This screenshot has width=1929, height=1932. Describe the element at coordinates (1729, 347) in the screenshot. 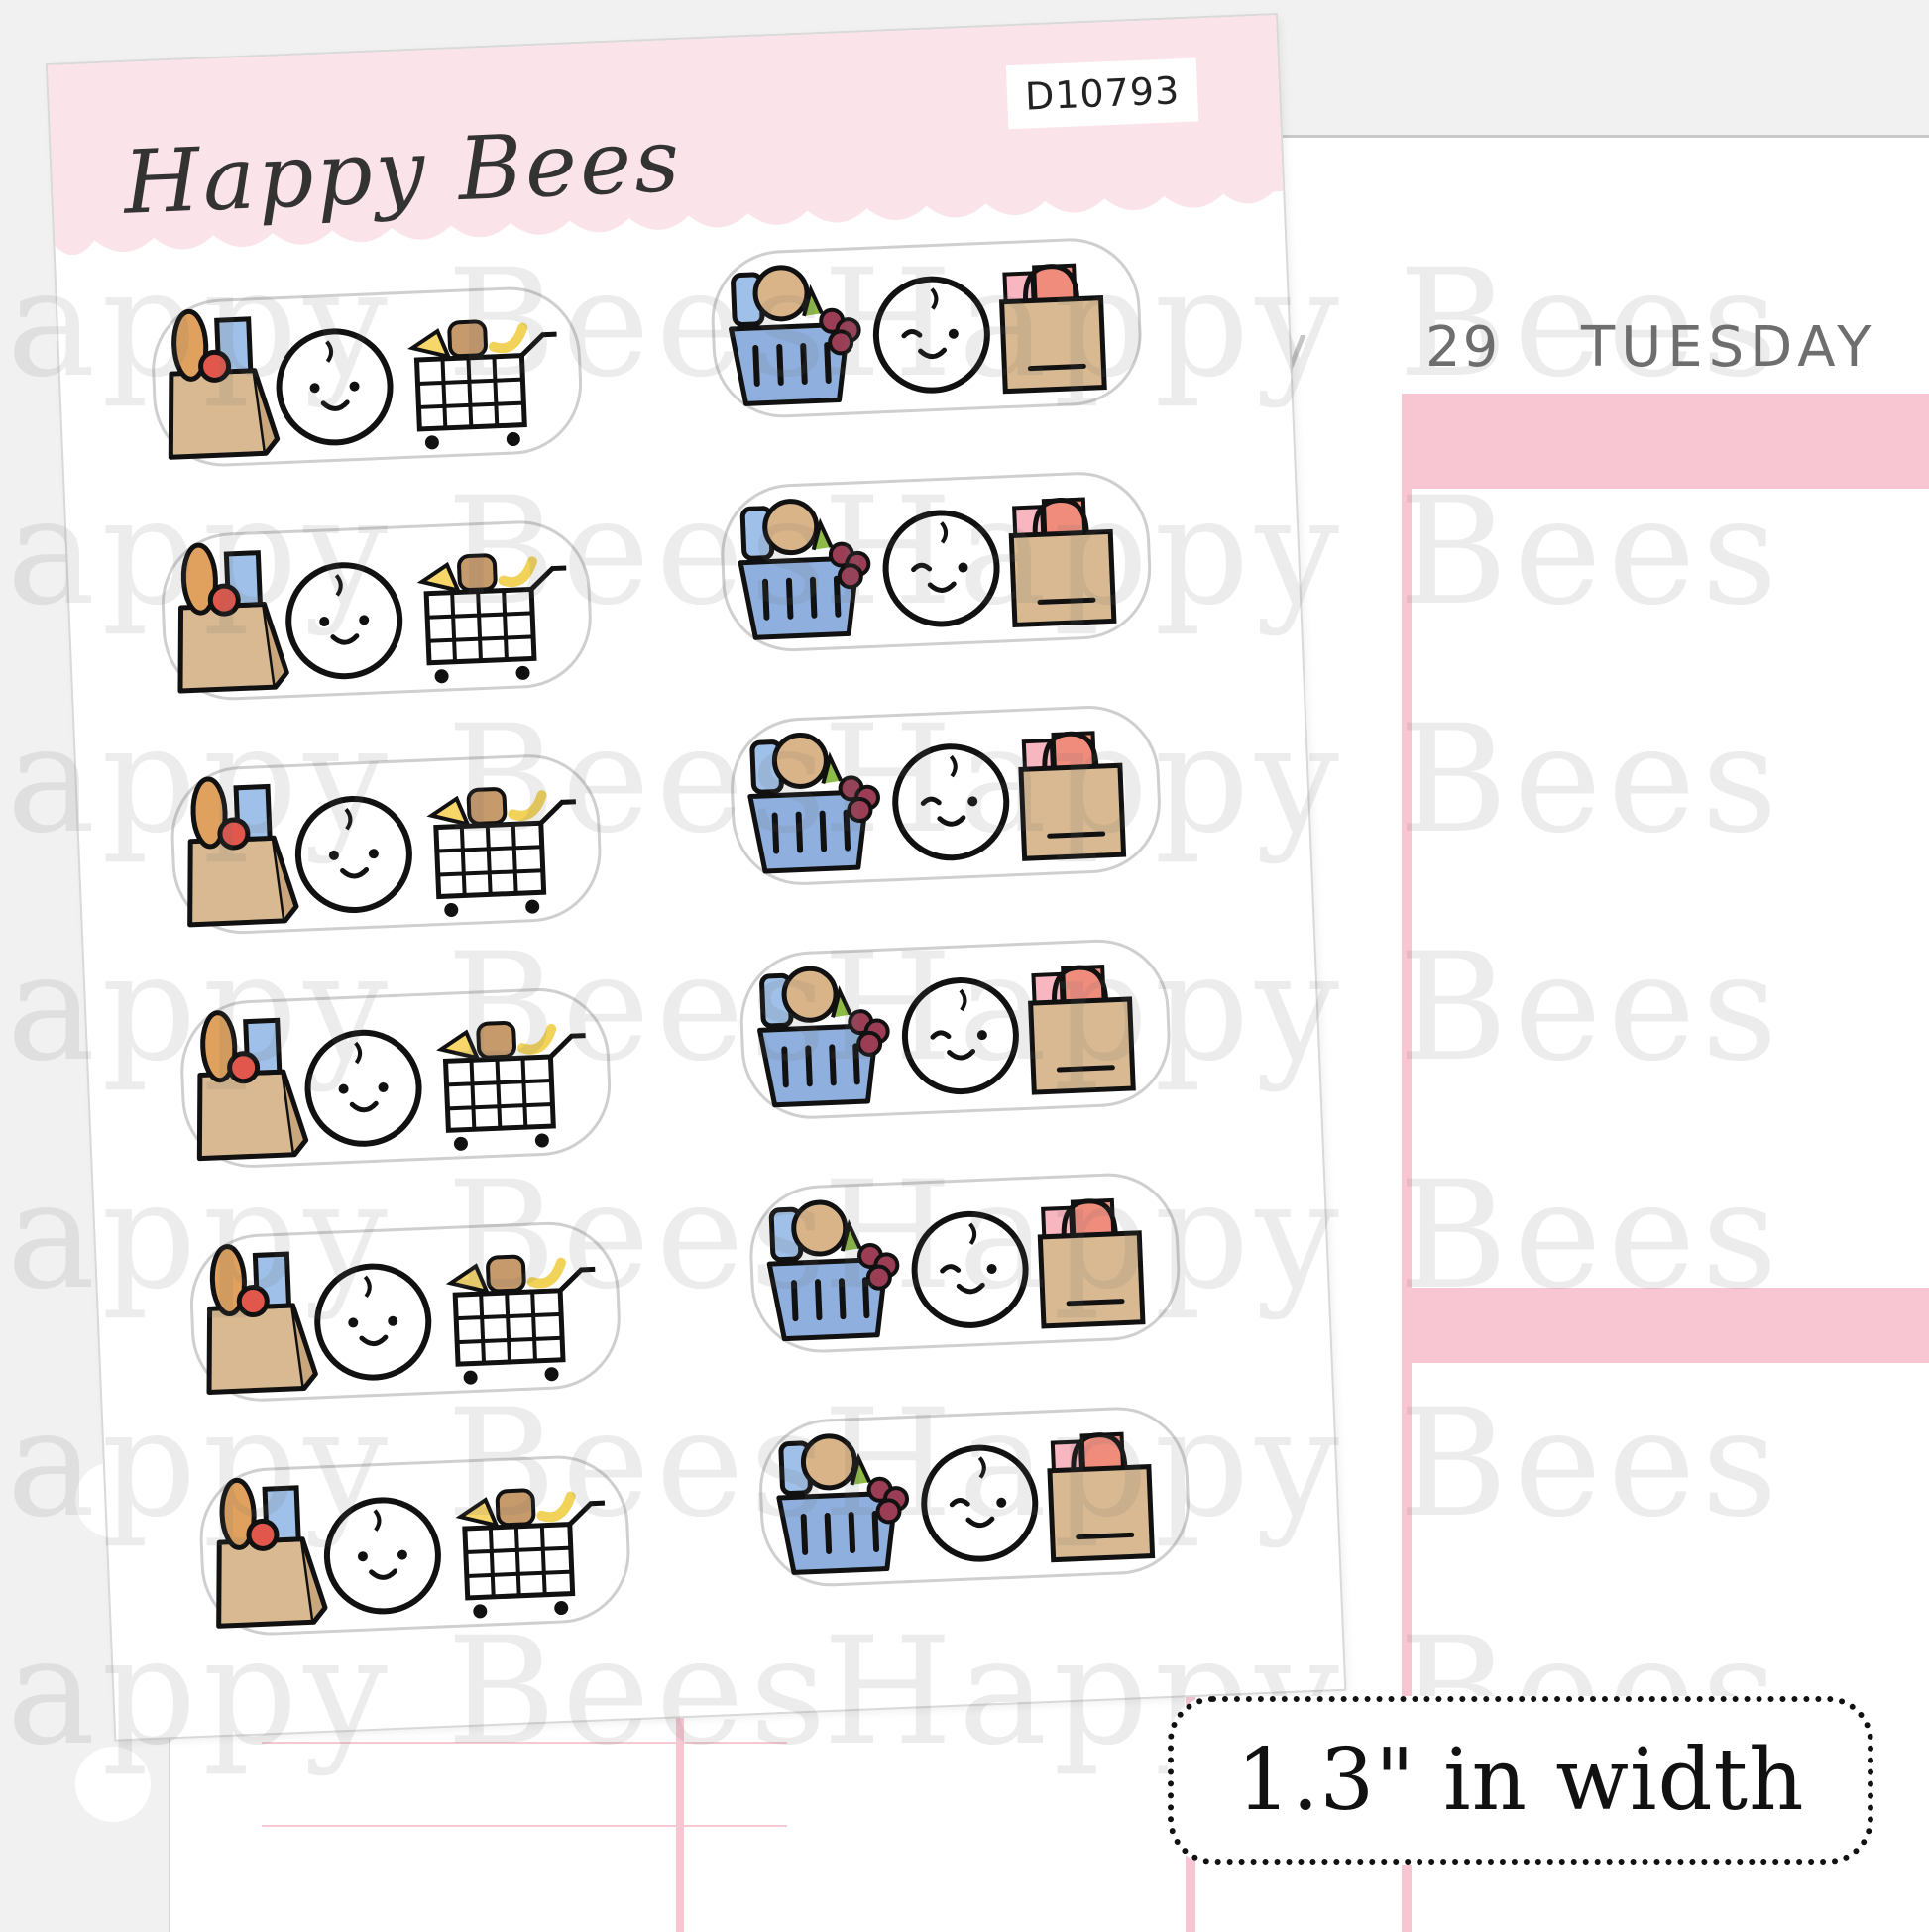

I see `planner-day-name: TUESDAY` at that location.